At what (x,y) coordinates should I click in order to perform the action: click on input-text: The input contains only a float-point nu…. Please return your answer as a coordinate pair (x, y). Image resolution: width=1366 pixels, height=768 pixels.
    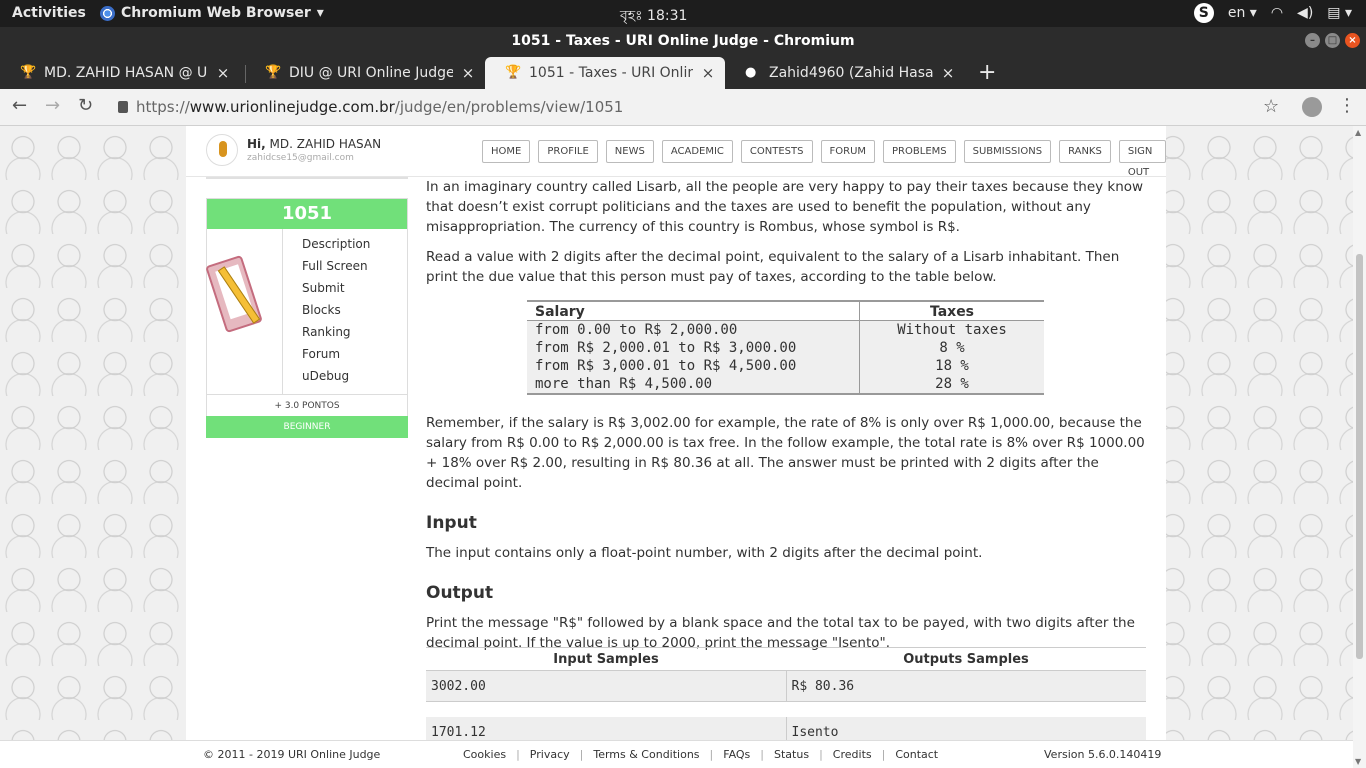
    Looking at the image, I should click on (704, 553).